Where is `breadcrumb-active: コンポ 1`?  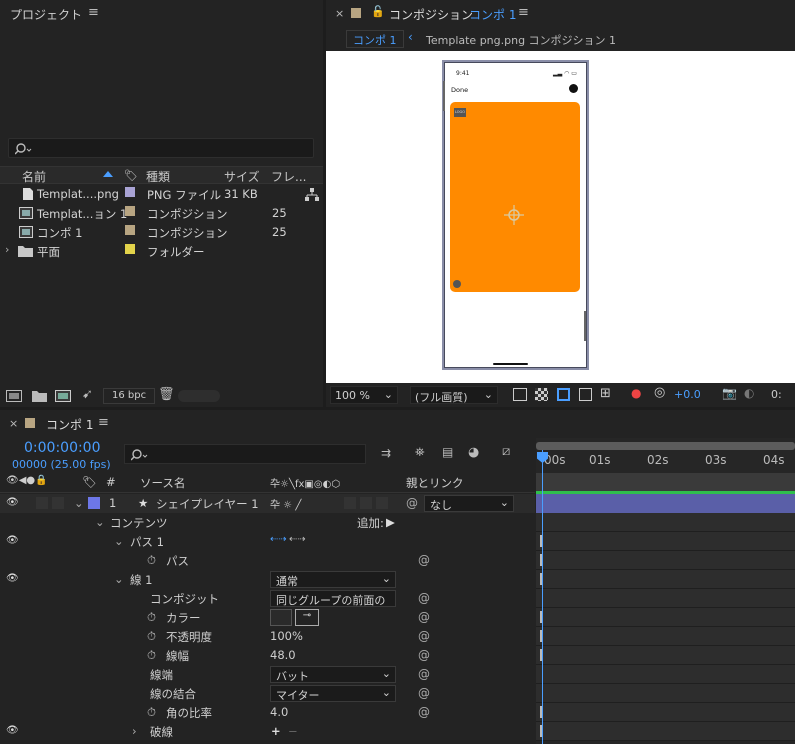
breadcrumb-active: コンポ 1 is located at coordinates (375, 39).